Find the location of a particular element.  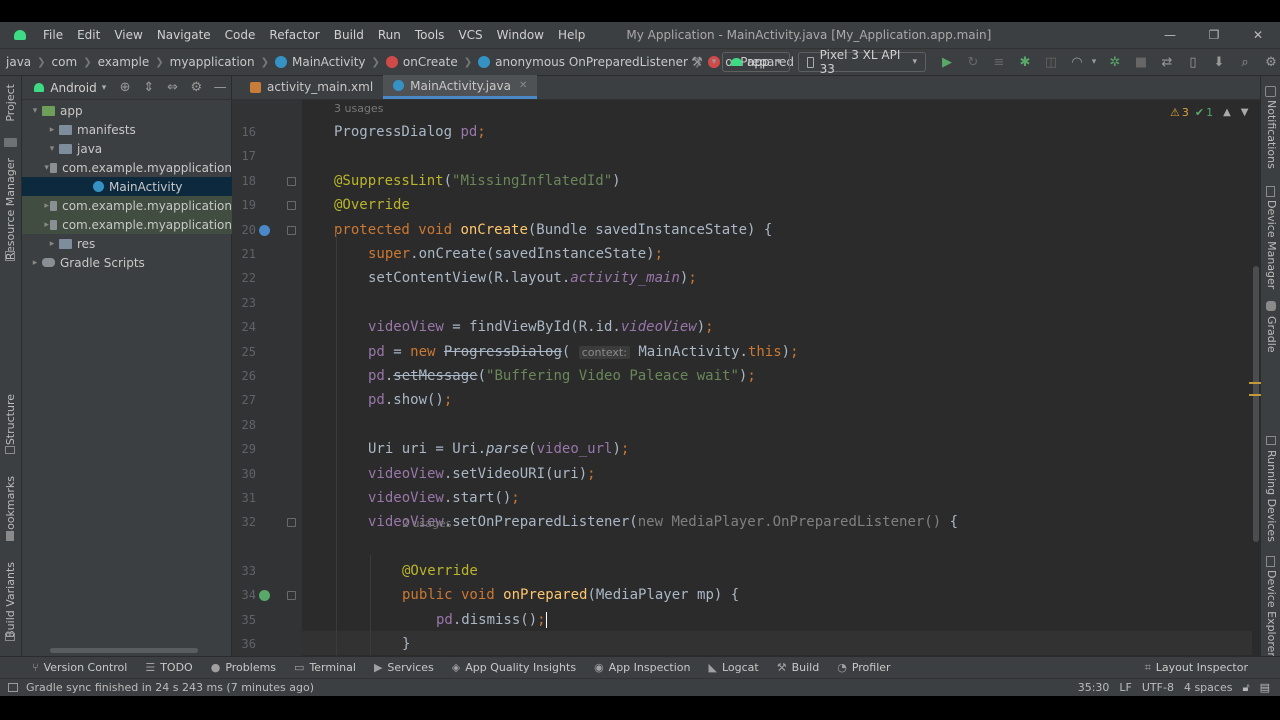

menu-code: Code is located at coordinates (240, 35).